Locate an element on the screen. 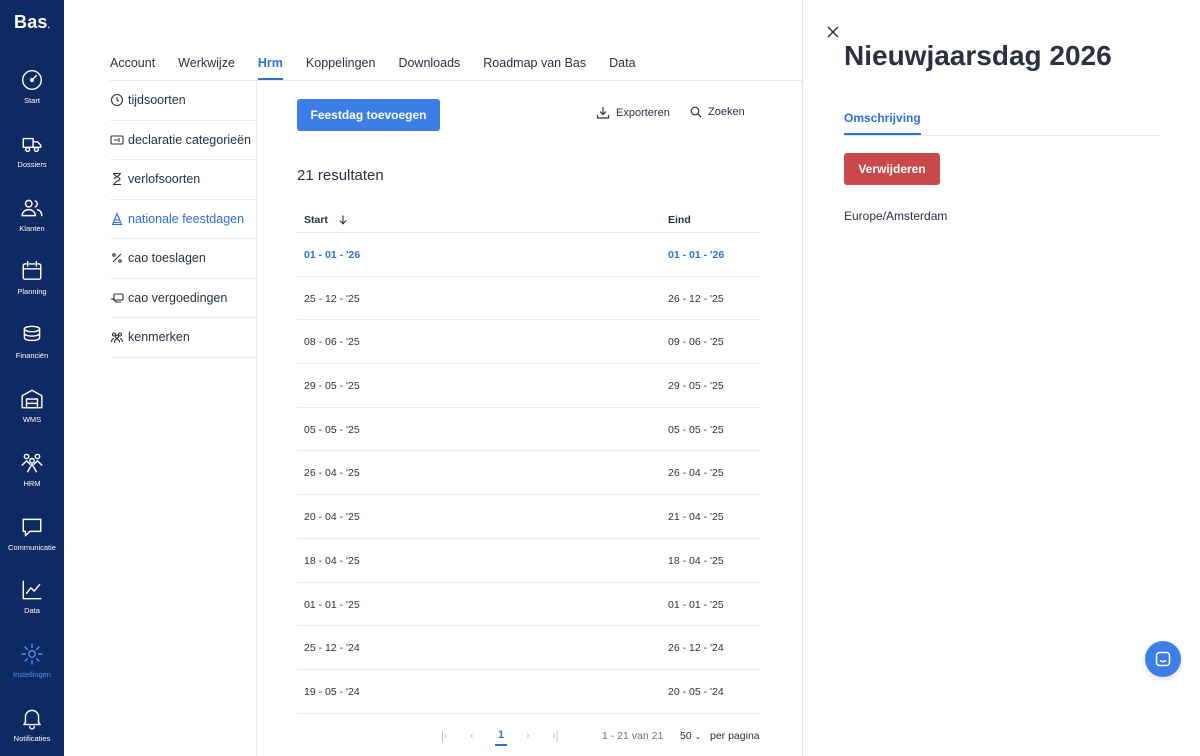 The image size is (1200, 756). start-cell: 29 - 05 - '25 is located at coordinates (332, 386).